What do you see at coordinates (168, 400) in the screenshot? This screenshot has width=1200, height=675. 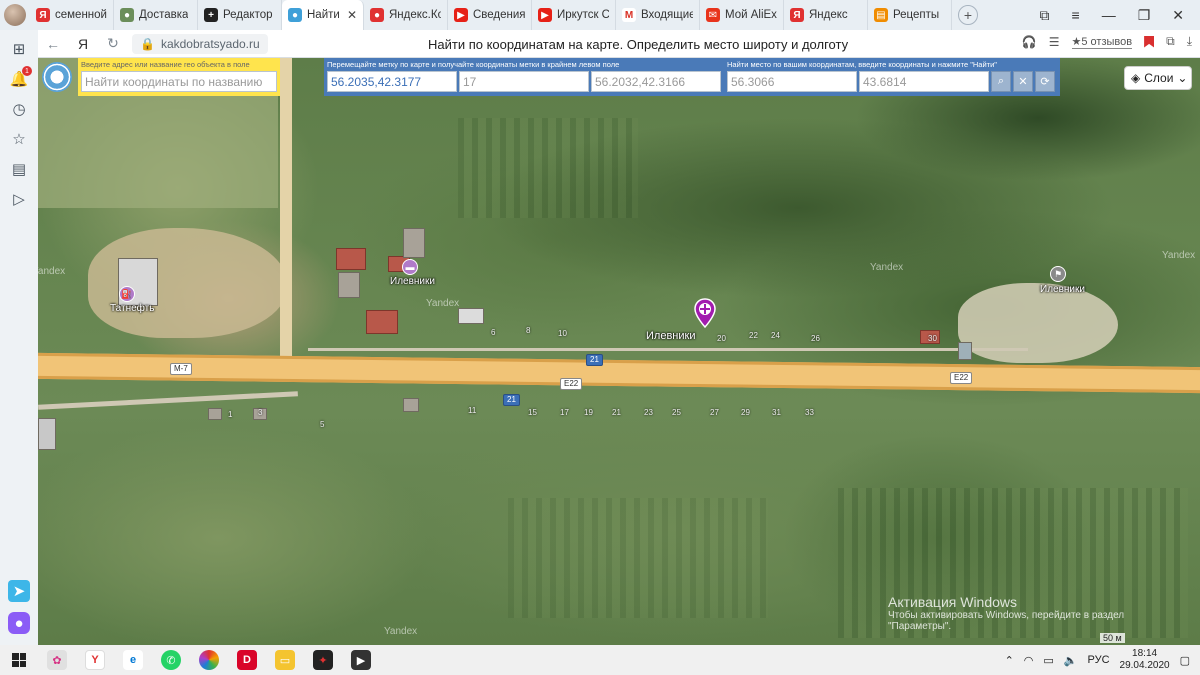 I see `road-secondary` at bounding box center [168, 400].